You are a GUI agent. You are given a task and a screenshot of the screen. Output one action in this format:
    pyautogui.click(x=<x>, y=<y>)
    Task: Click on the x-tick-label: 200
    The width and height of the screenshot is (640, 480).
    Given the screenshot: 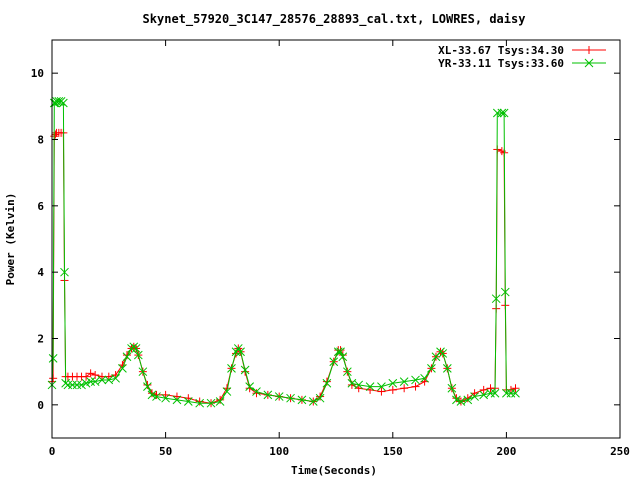 What is the action you would take?
    pyautogui.click(x=506, y=451)
    